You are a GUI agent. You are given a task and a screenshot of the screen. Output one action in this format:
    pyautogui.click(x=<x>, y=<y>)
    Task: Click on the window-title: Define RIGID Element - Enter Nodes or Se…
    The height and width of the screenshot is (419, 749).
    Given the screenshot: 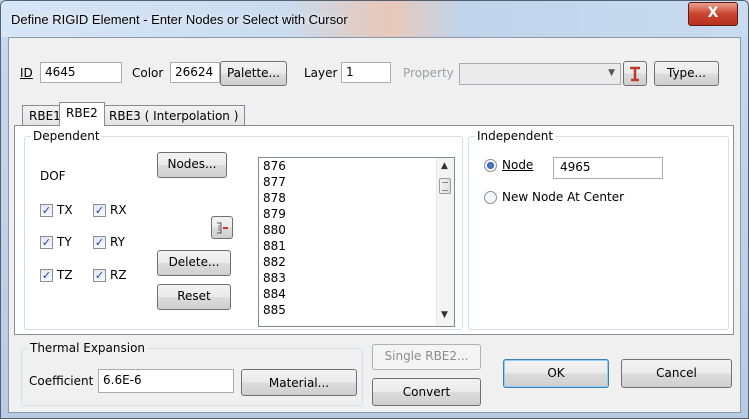 What is the action you would take?
    pyautogui.click(x=179, y=19)
    